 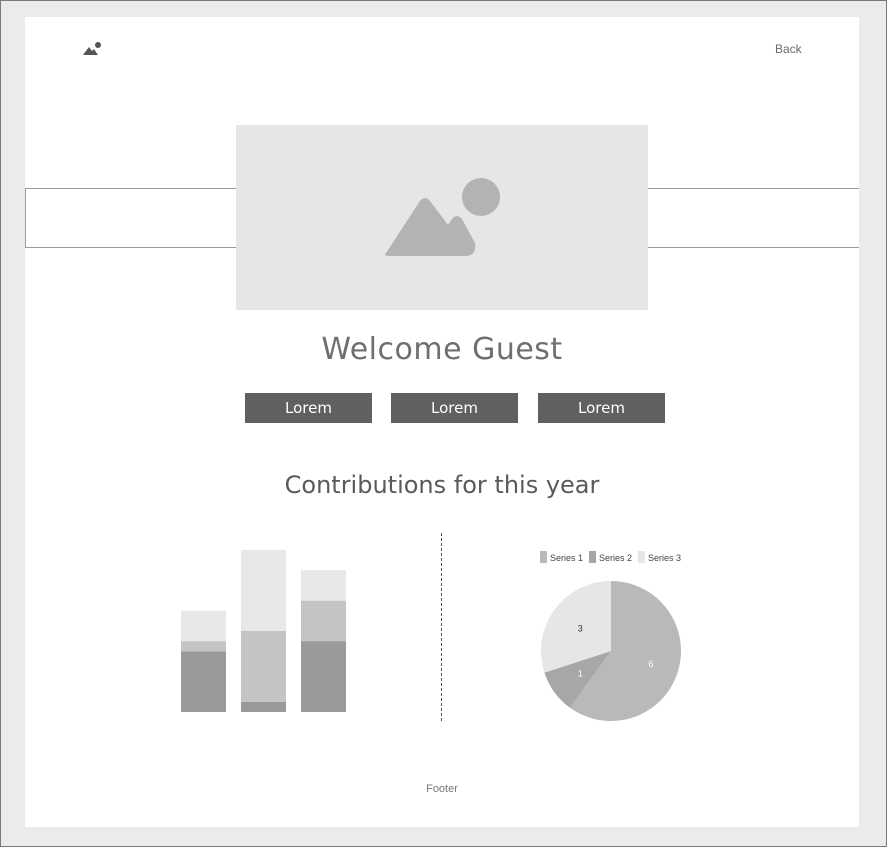 I want to click on pie-data-label-3: 3, so click(x=580, y=629).